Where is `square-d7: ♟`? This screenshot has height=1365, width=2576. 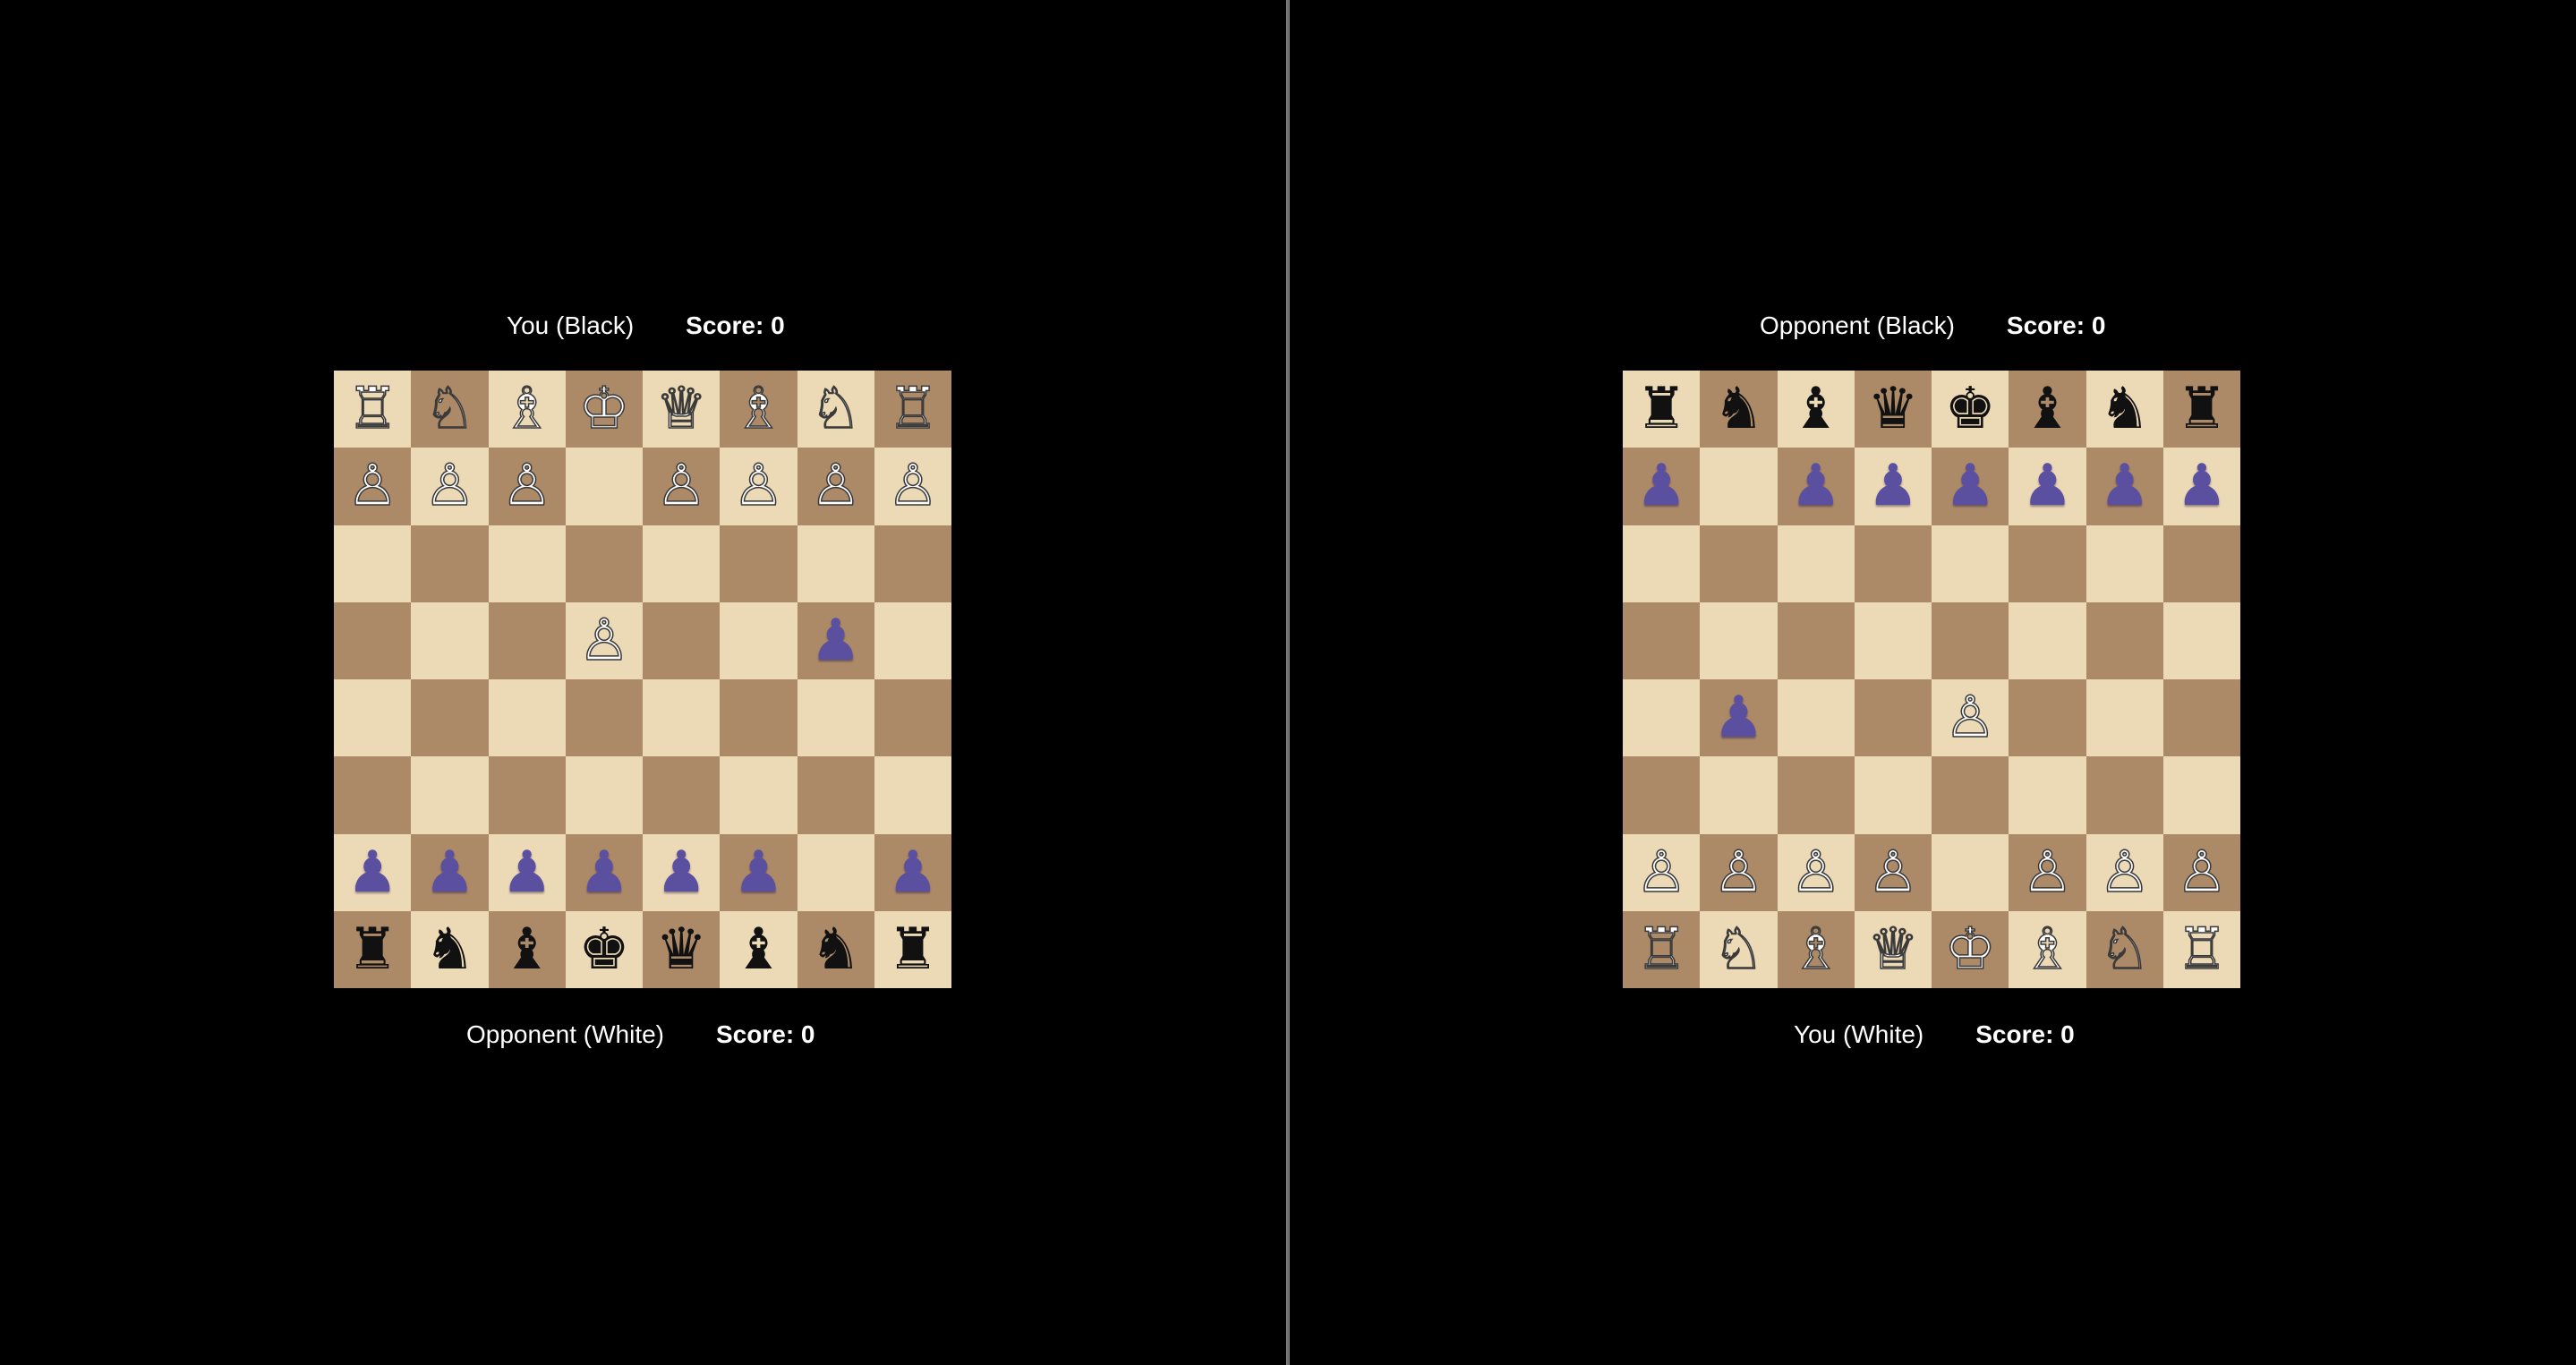
square-d7: ♟ is located at coordinates (1893, 486).